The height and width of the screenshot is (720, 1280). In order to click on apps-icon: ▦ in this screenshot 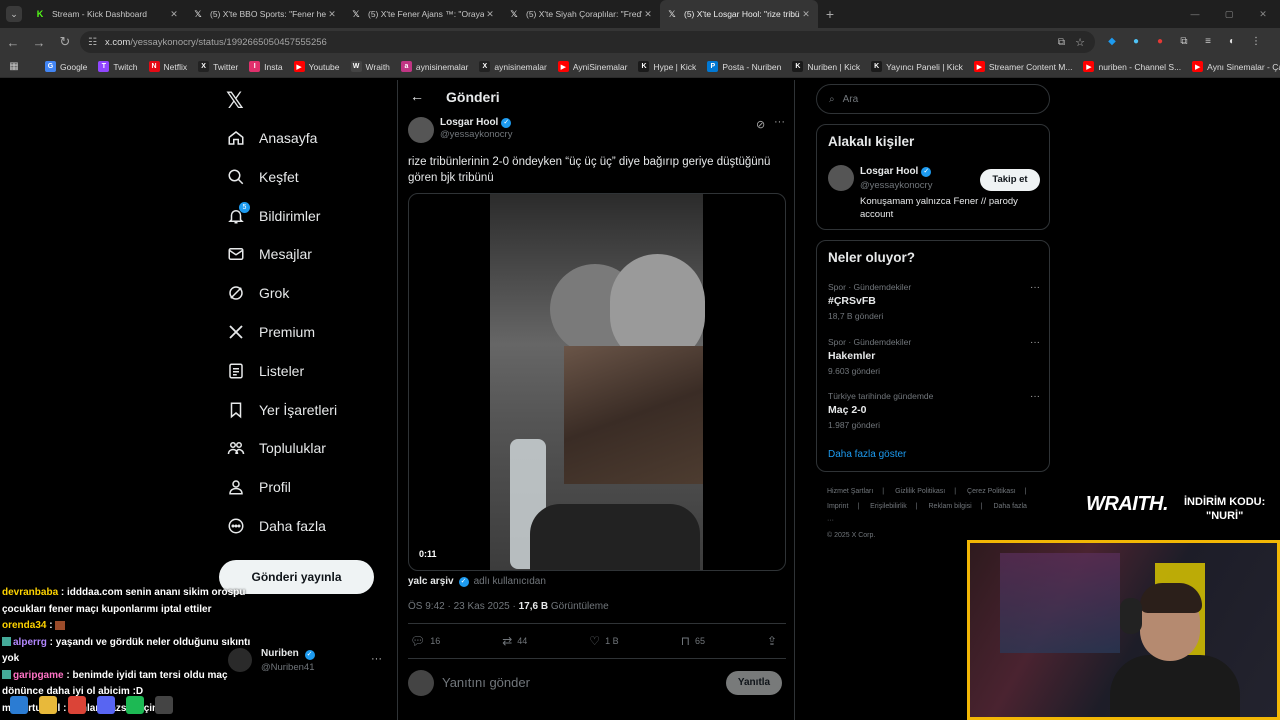, I will do `click(21, 67)`.